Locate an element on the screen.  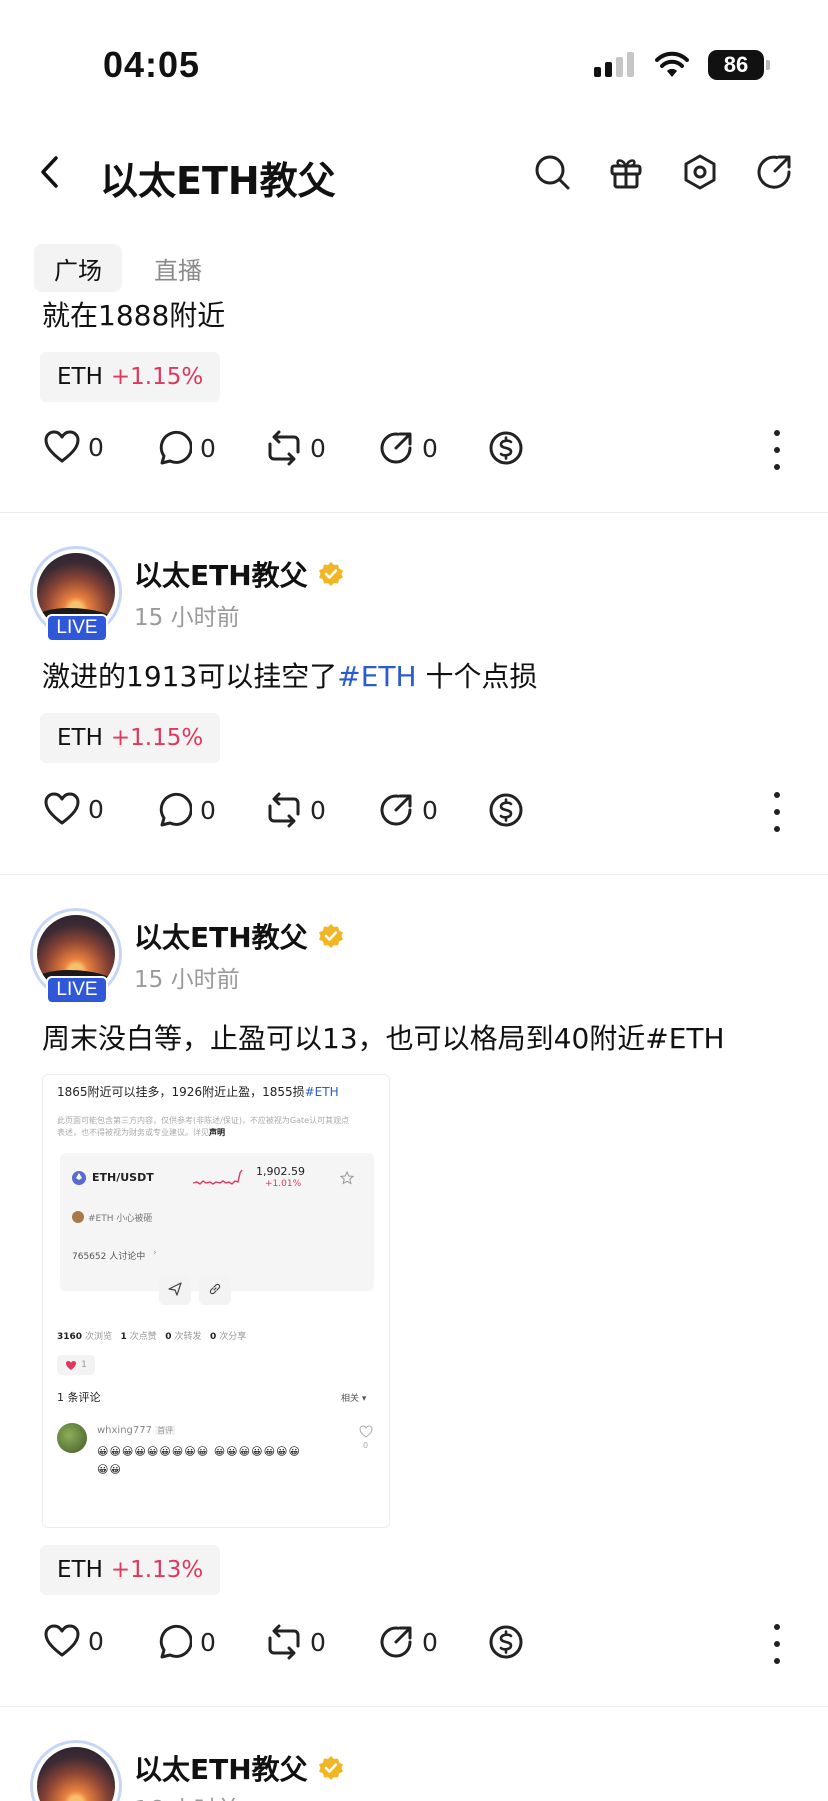
share-icon is located at coordinates (774, 172).